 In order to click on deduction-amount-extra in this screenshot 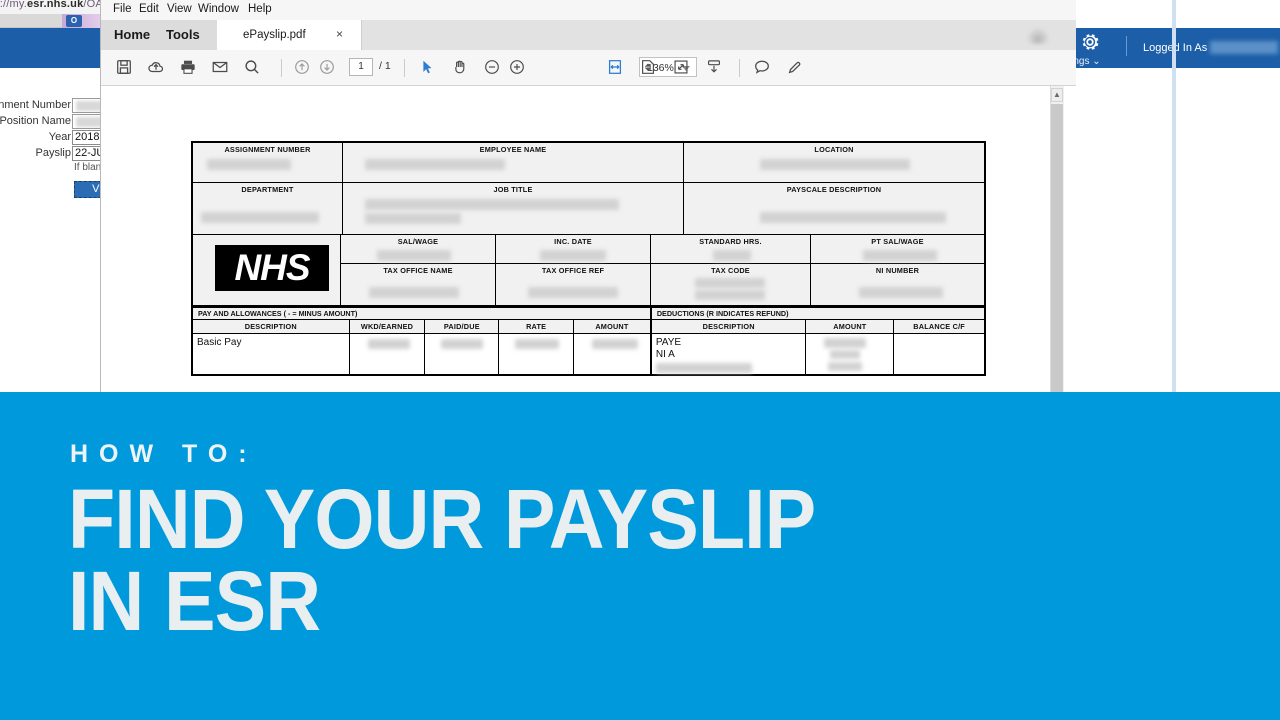, I will do `click(845, 366)`.